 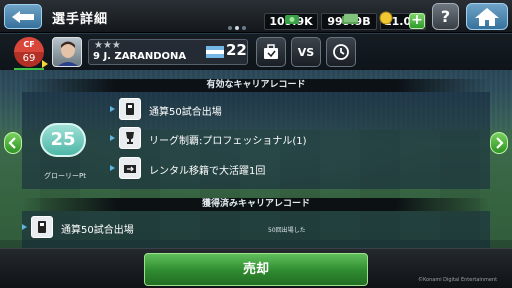 What do you see at coordinates (80, 19) in the screenshot?
I see `page-title: 選手詳細` at bounding box center [80, 19].